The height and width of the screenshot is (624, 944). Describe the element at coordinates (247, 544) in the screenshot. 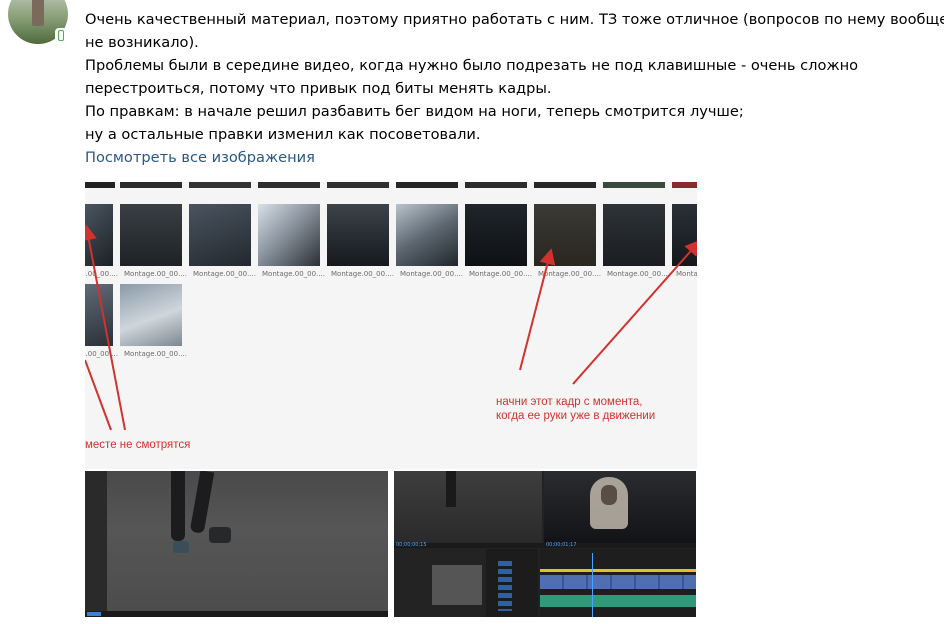

I see `snow-ground` at that location.